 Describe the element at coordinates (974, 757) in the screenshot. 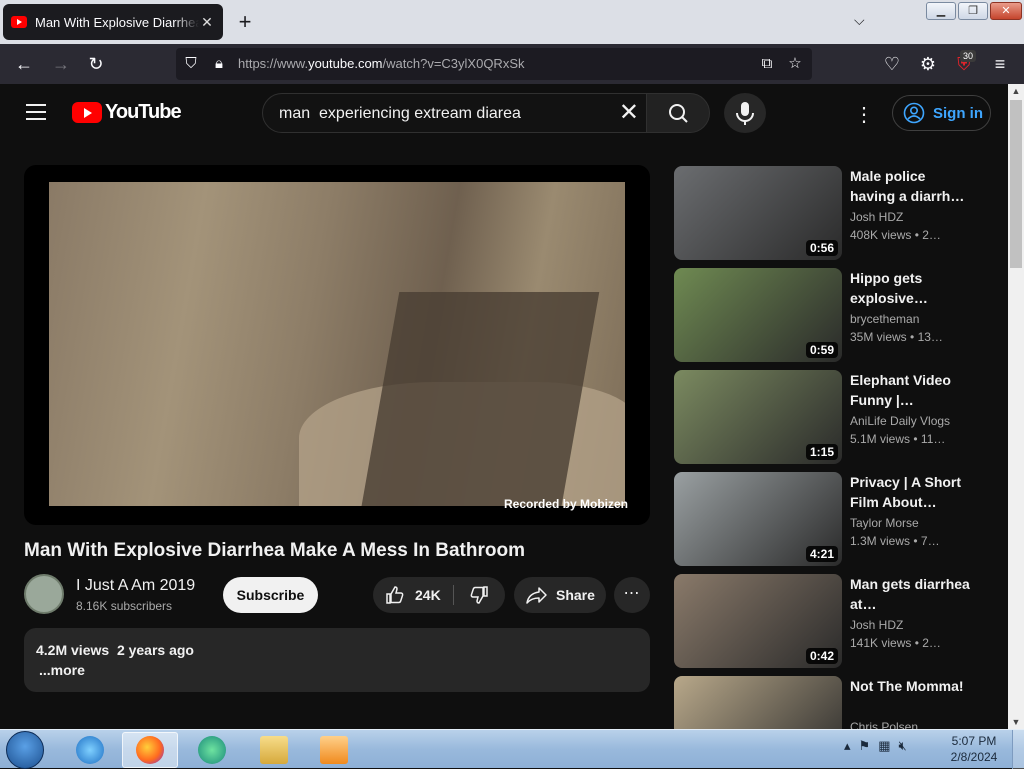

I see `clock-date: 2/8/2024` at that location.